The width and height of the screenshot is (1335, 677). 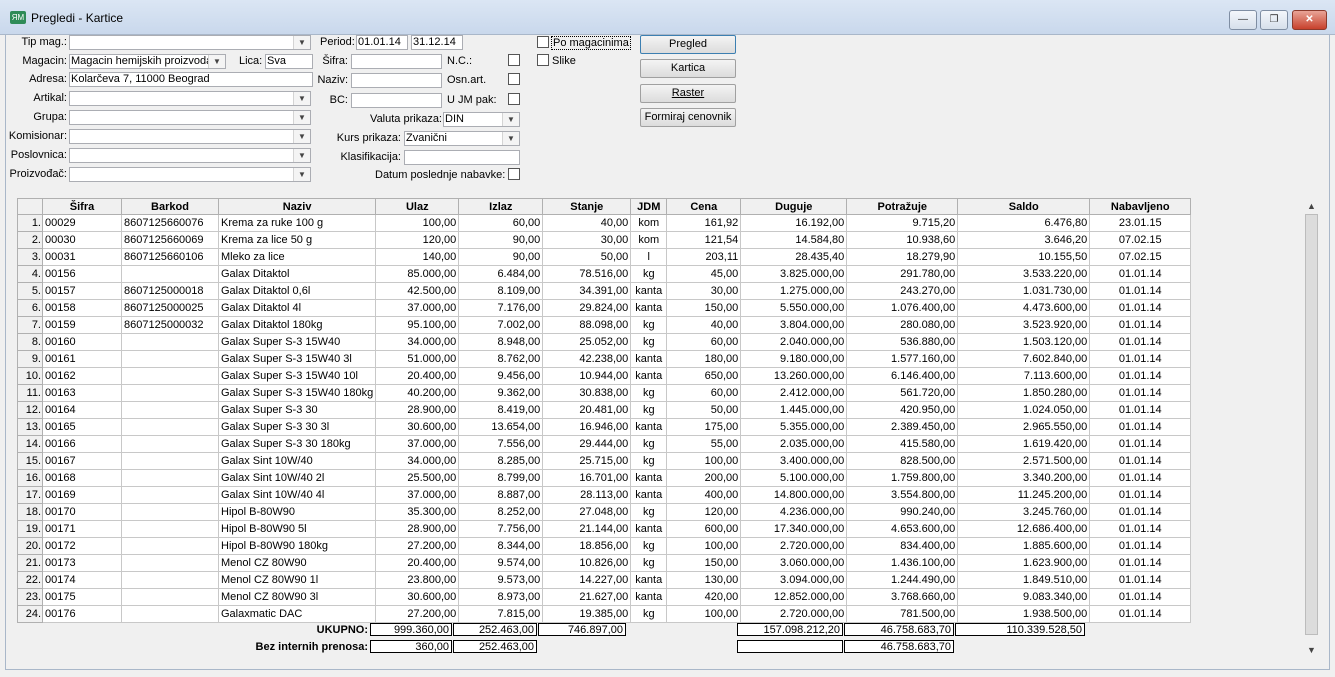 What do you see at coordinates (481, 119) in the screenshot?
I see `valuta-dropdown: DIN ▼` at bounding box center [481, 119].